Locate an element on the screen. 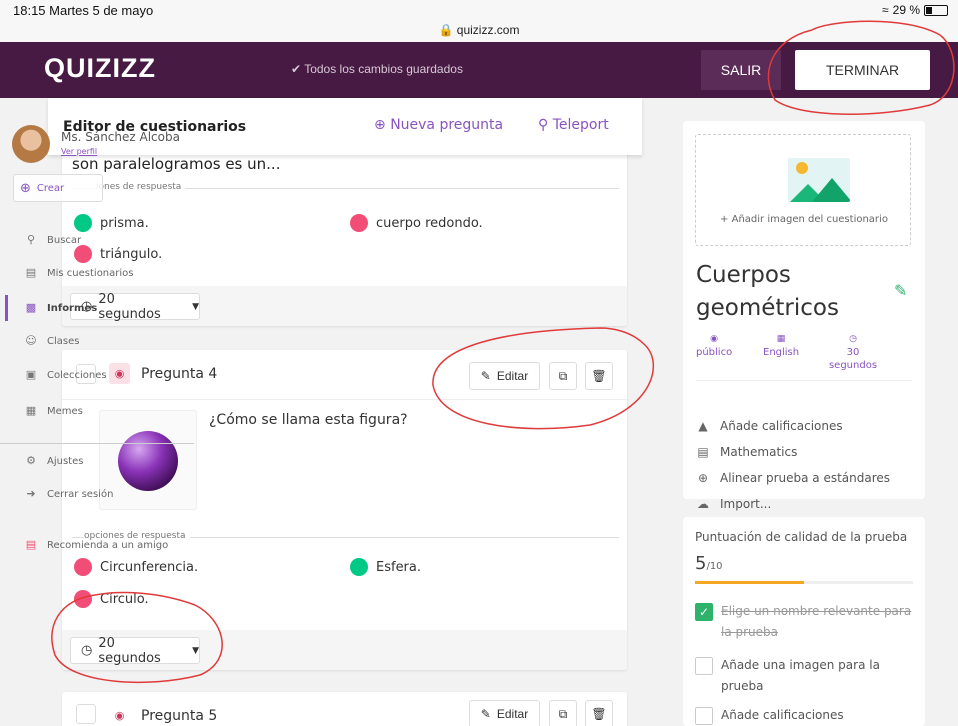  status-time: 18:15 Martes 5 de mayo is located at coordinates (83, 10).